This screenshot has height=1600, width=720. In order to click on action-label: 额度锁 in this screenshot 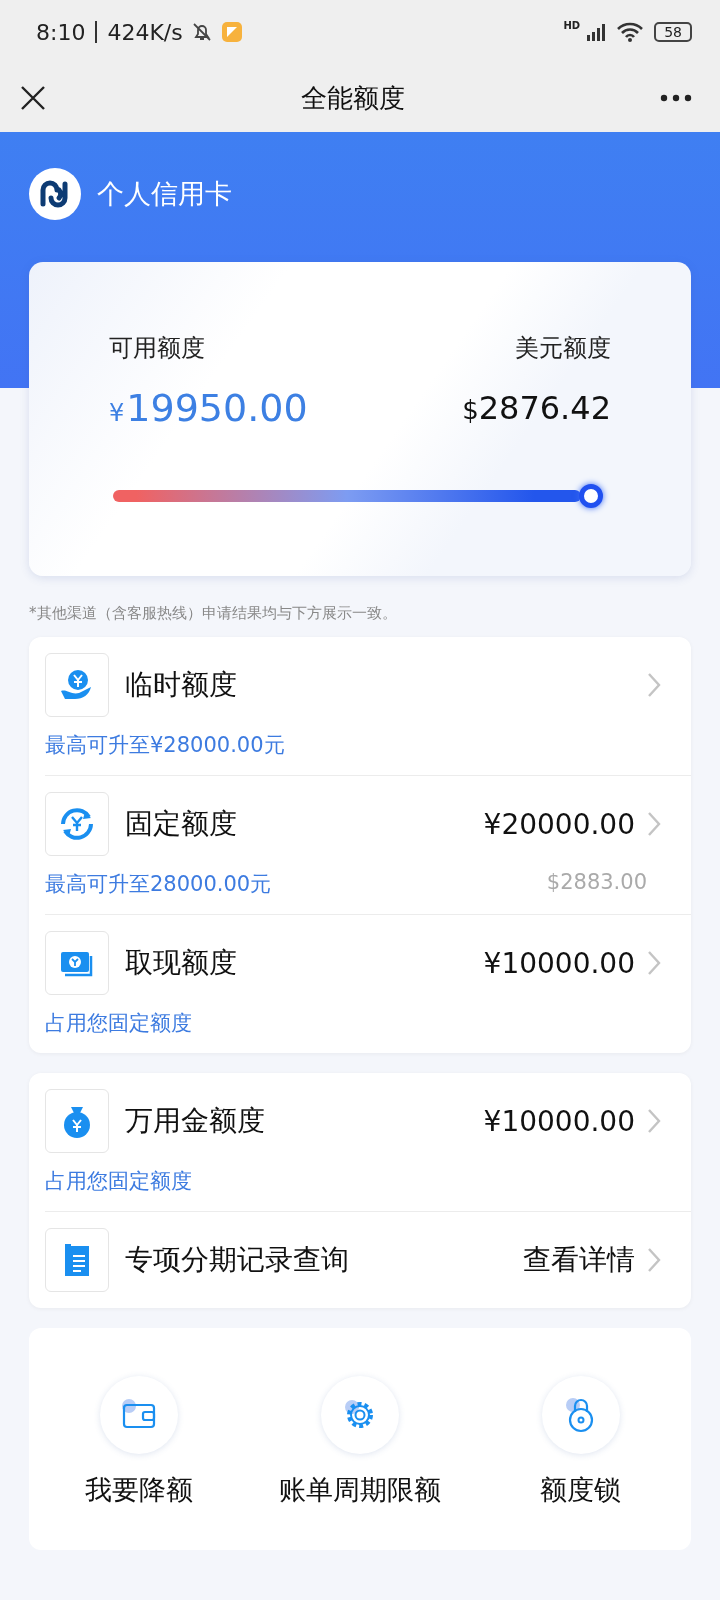, I will do `click(581, 1490)`.